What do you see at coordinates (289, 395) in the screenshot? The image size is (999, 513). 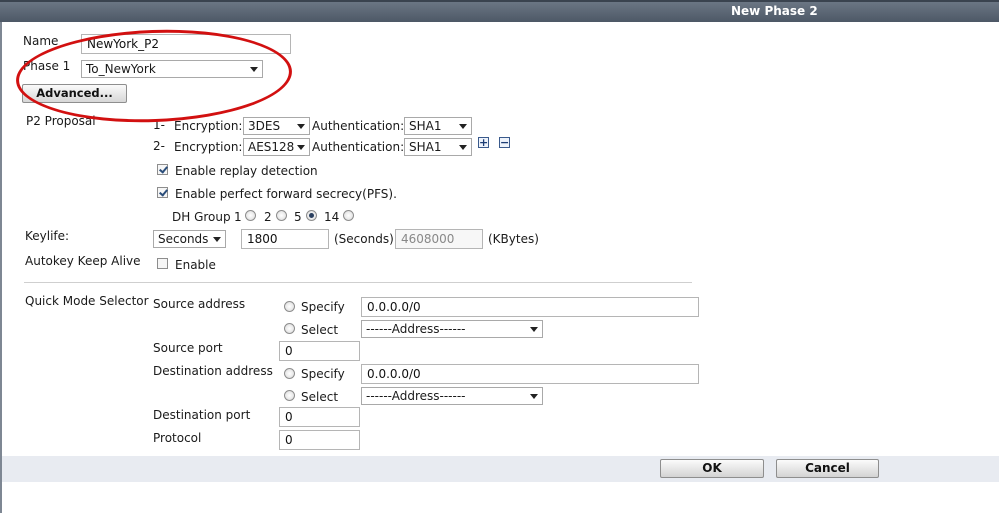 I see `destination-select-radio` at bounding box center [289, 395].